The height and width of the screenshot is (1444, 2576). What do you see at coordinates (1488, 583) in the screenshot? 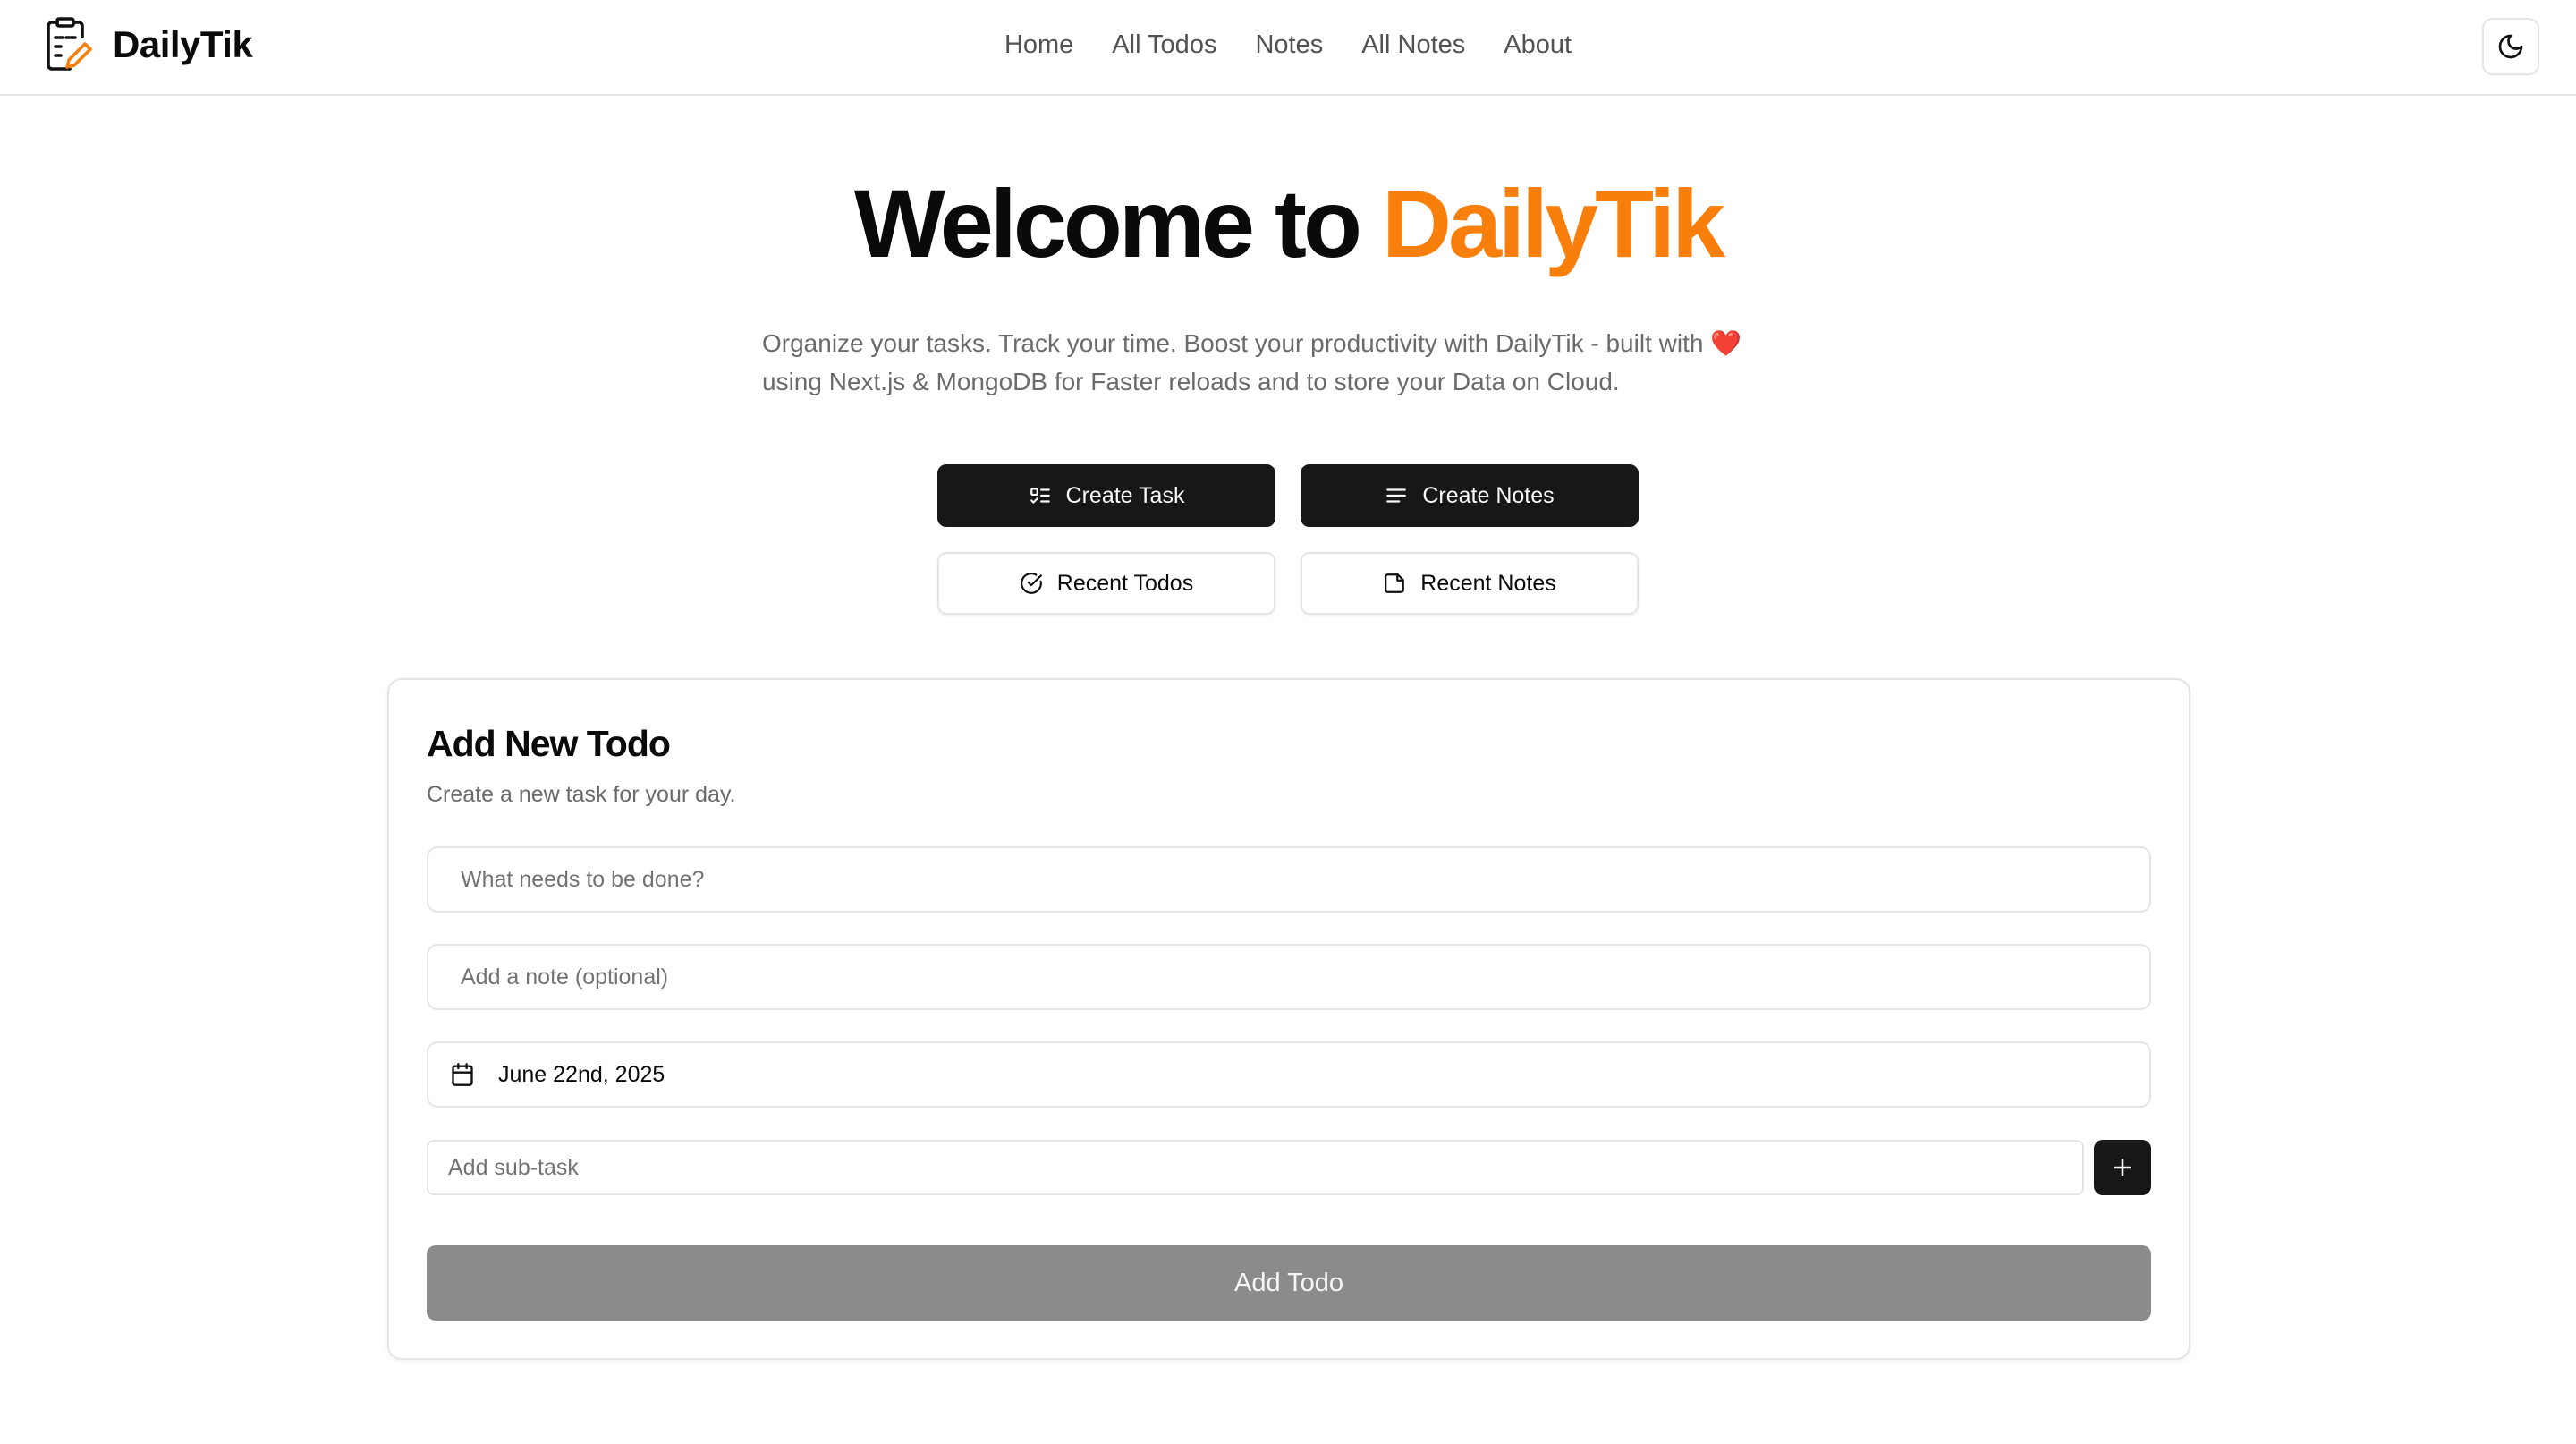
I see `recent-notes-label: Recent Notes` at bounding box center [1488, 583].